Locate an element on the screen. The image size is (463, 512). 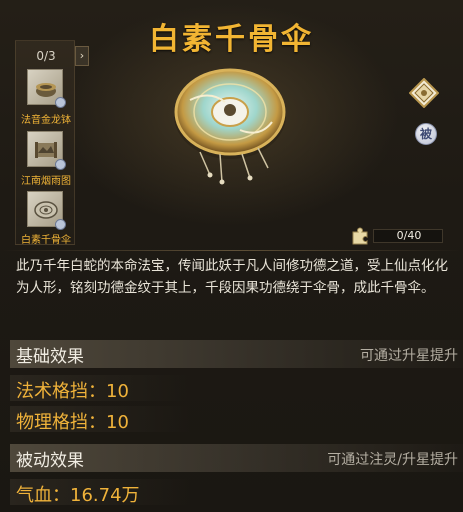
bowl-icon is located at coordinates (46, 90).